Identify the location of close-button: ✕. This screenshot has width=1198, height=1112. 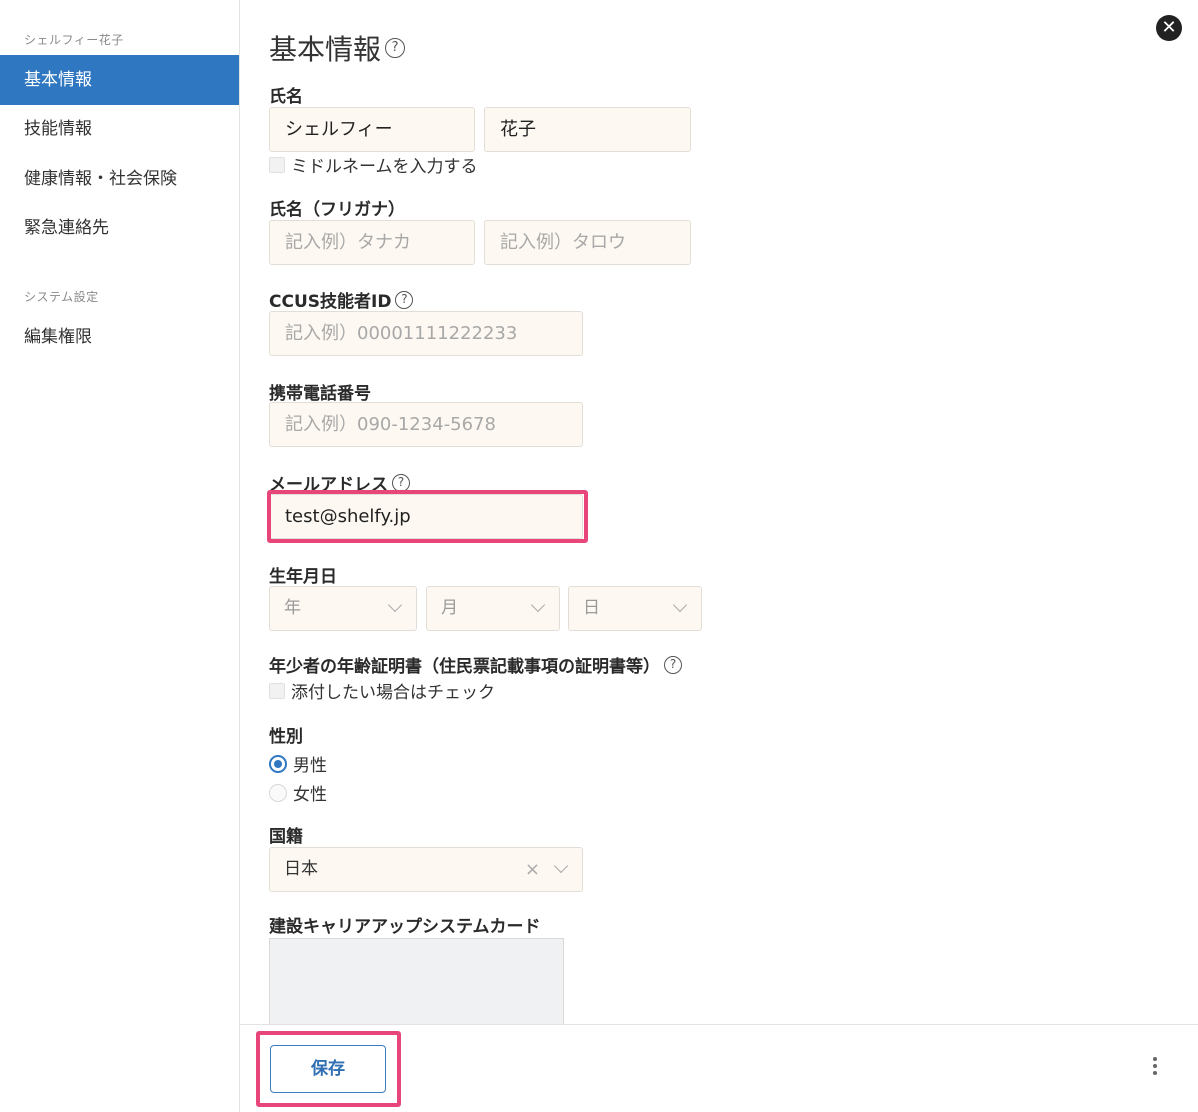
(1169, 28).